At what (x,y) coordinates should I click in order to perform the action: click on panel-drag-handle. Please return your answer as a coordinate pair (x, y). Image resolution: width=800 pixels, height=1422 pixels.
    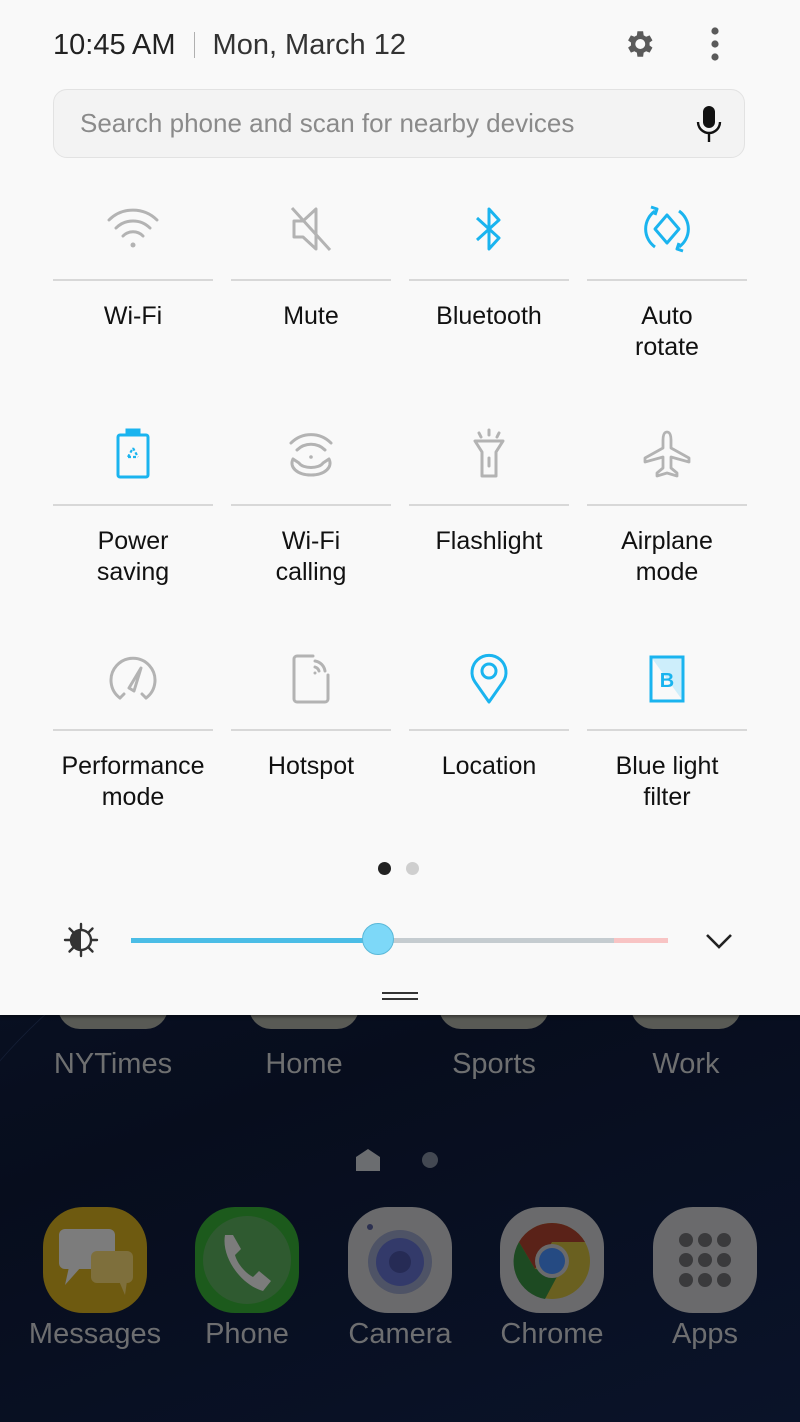
    Looking at the image, I should click on (400, 997).